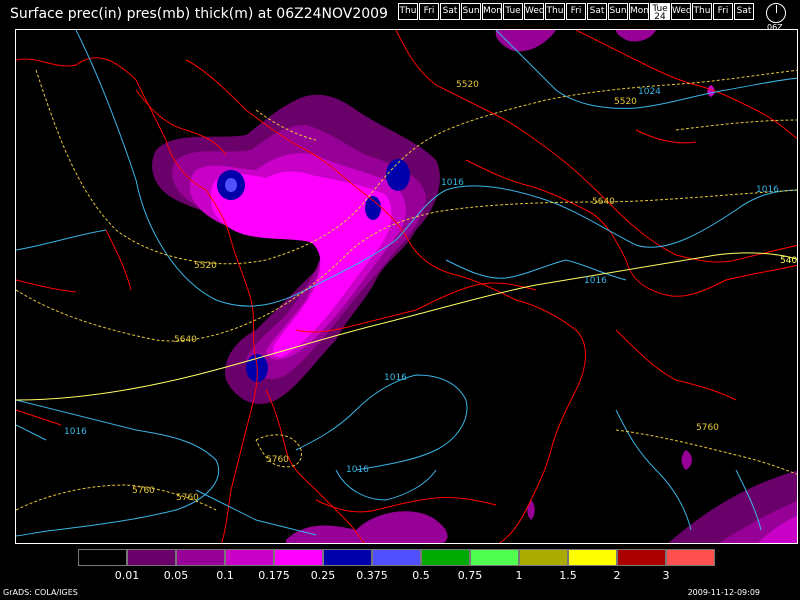 This screenshot has height=600, width=800. What do you see at coordinates (789, 261) in the screenshot?
I see `thickness-label: 5400` at bounding box center [789, 261].